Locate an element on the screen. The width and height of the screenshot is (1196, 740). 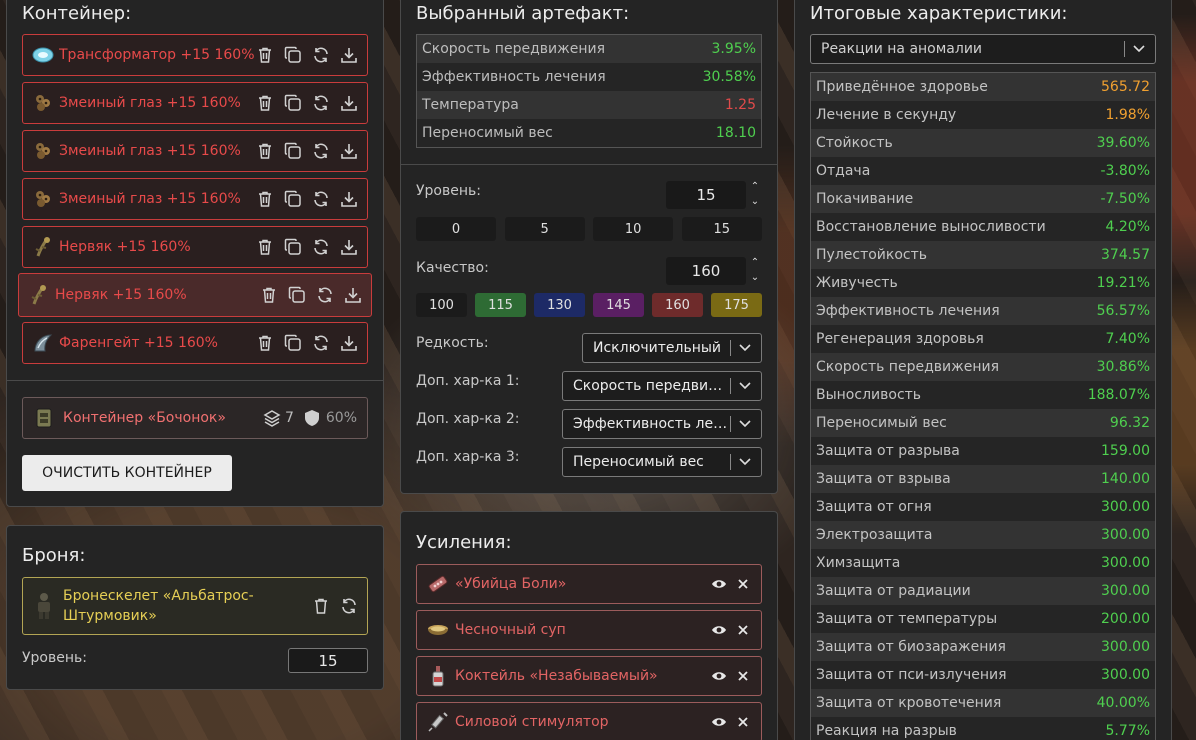
extra-stat-2-label: Доп. хар-ка 2: is located at coordinates (468, 419).